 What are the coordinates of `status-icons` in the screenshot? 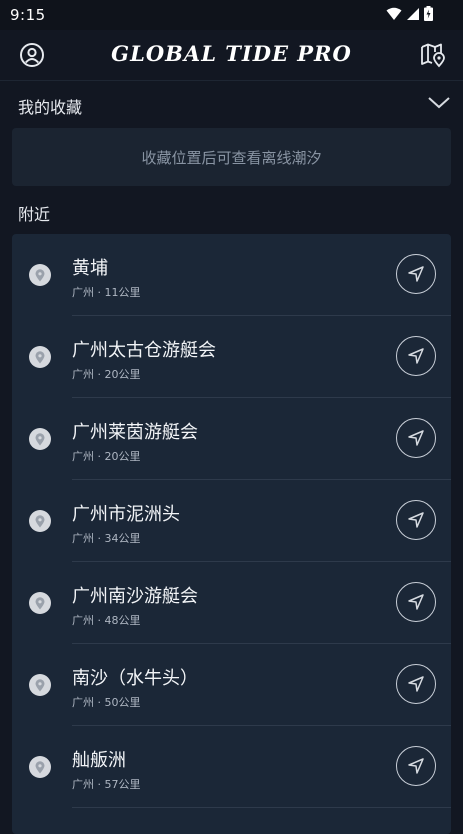 It's located at (409, 13).